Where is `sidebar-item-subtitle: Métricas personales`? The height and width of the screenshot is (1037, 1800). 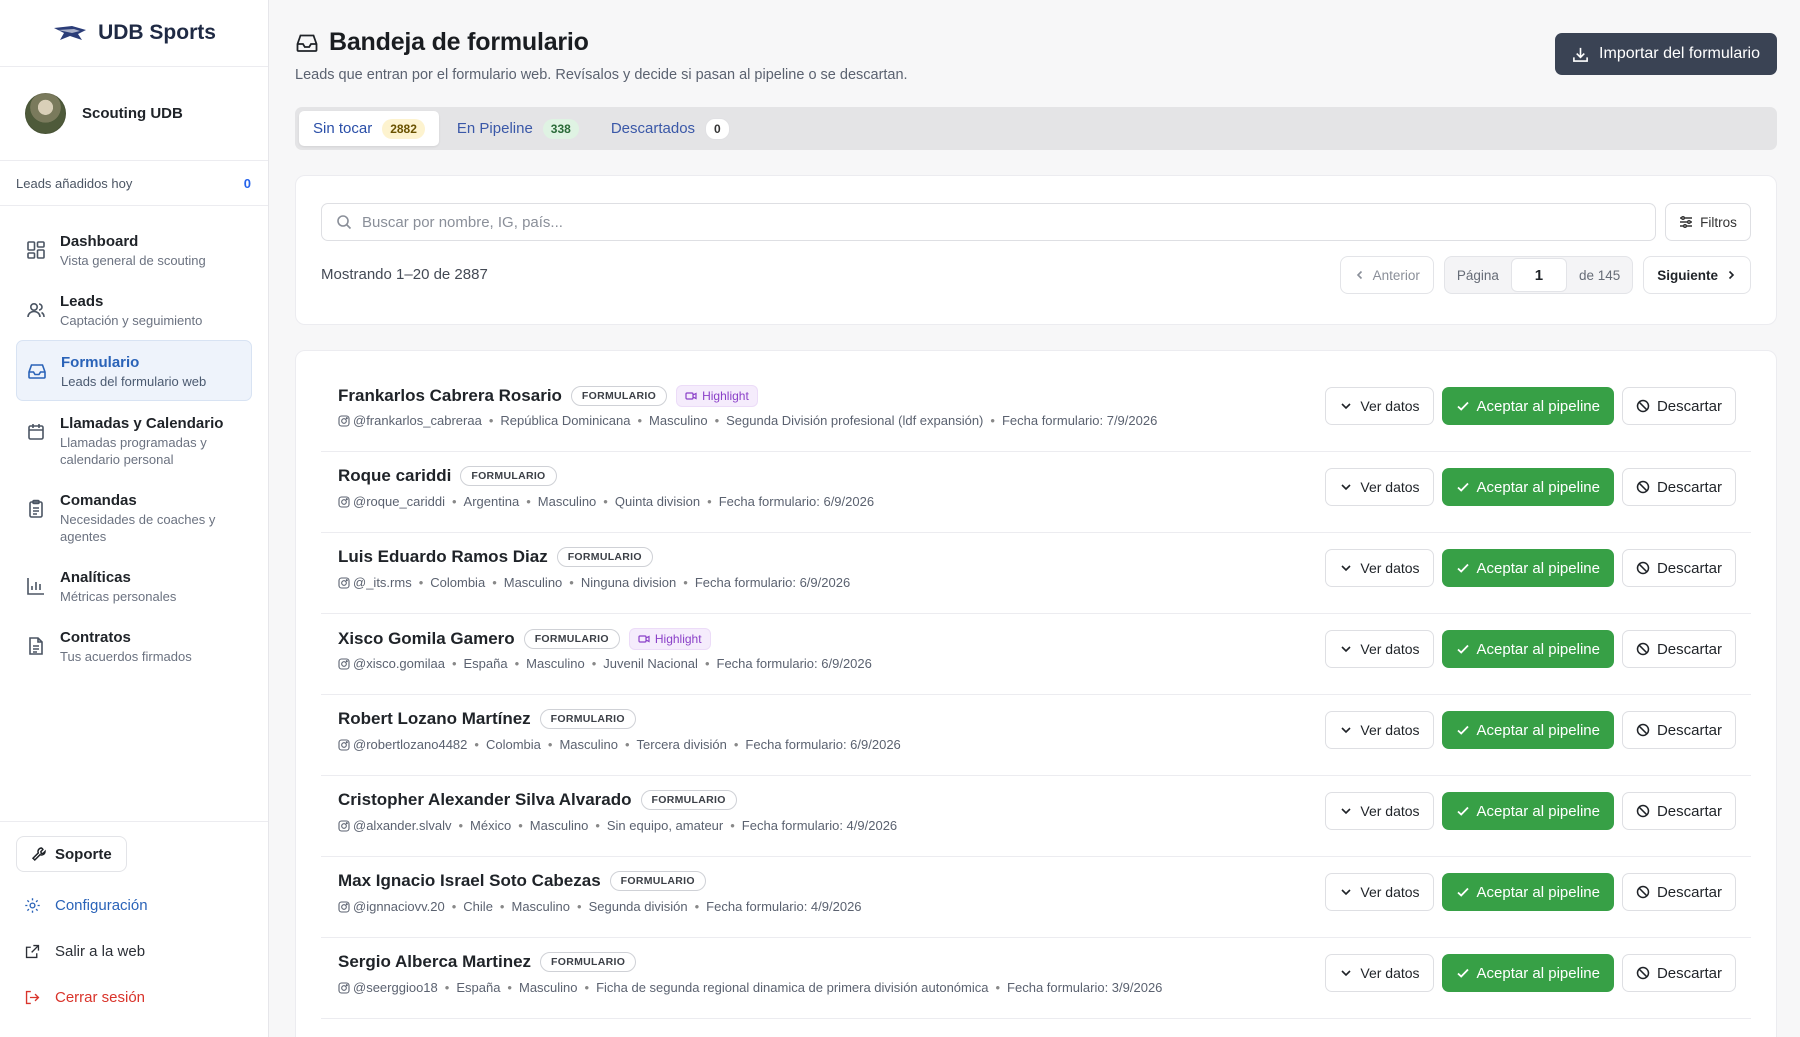
sidebar-item-subtitle: Métricas personales is located at coordinates (118, 596).